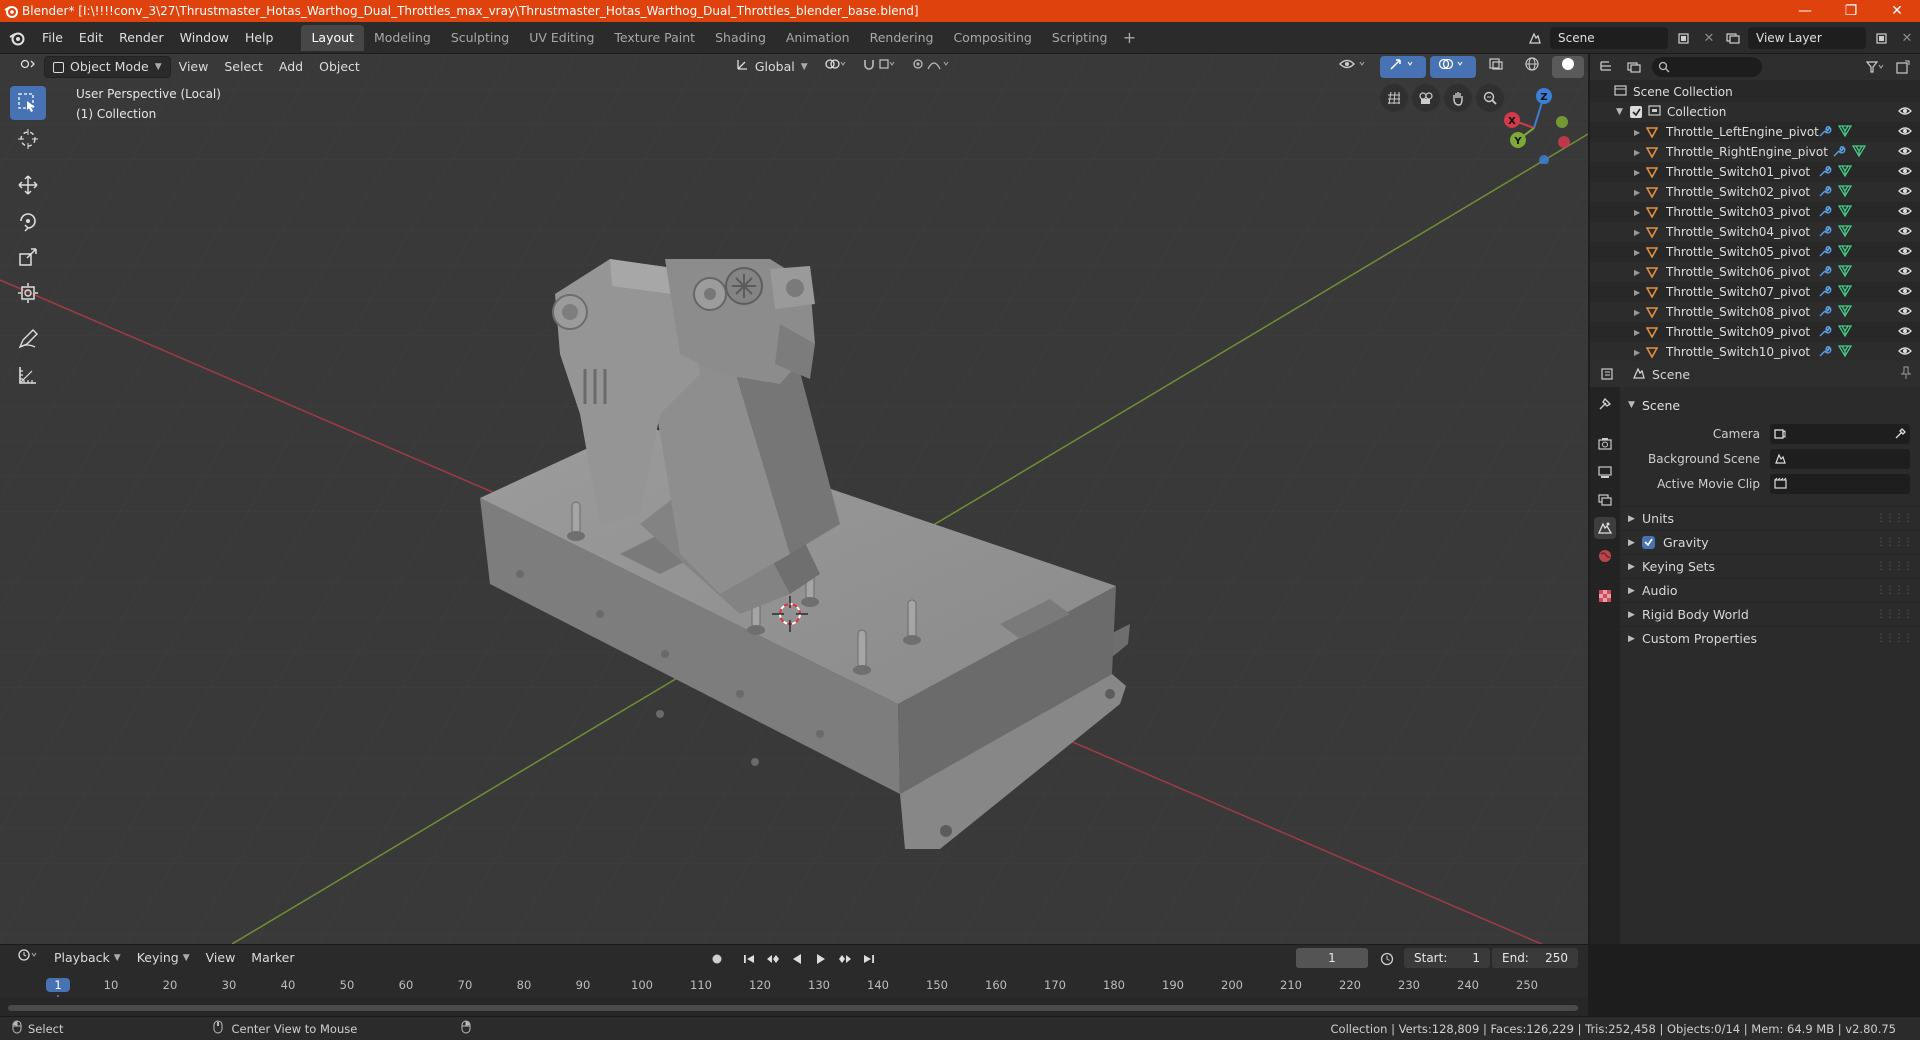 The height and width of the screenshot is (1040, 1920). What do you see at coordinates (272, 958) in the screenshot?
I see `timeline-menu-marker: Marker` at bounding box center [272, 958].